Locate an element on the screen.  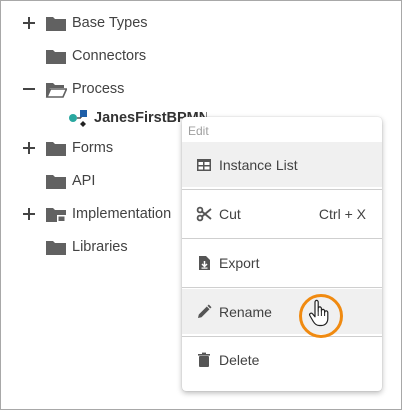
tree-item-label: Implementation is located at coordinates (122, 214).